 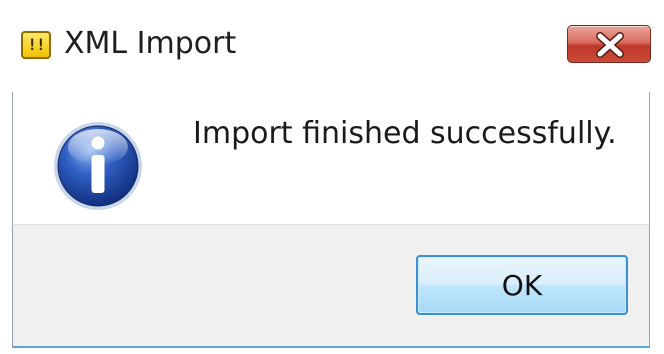 What do you see at coordinates (522, 285) in the screenshot?
I see `ok-button: OK` at bounding box center [522, 285].